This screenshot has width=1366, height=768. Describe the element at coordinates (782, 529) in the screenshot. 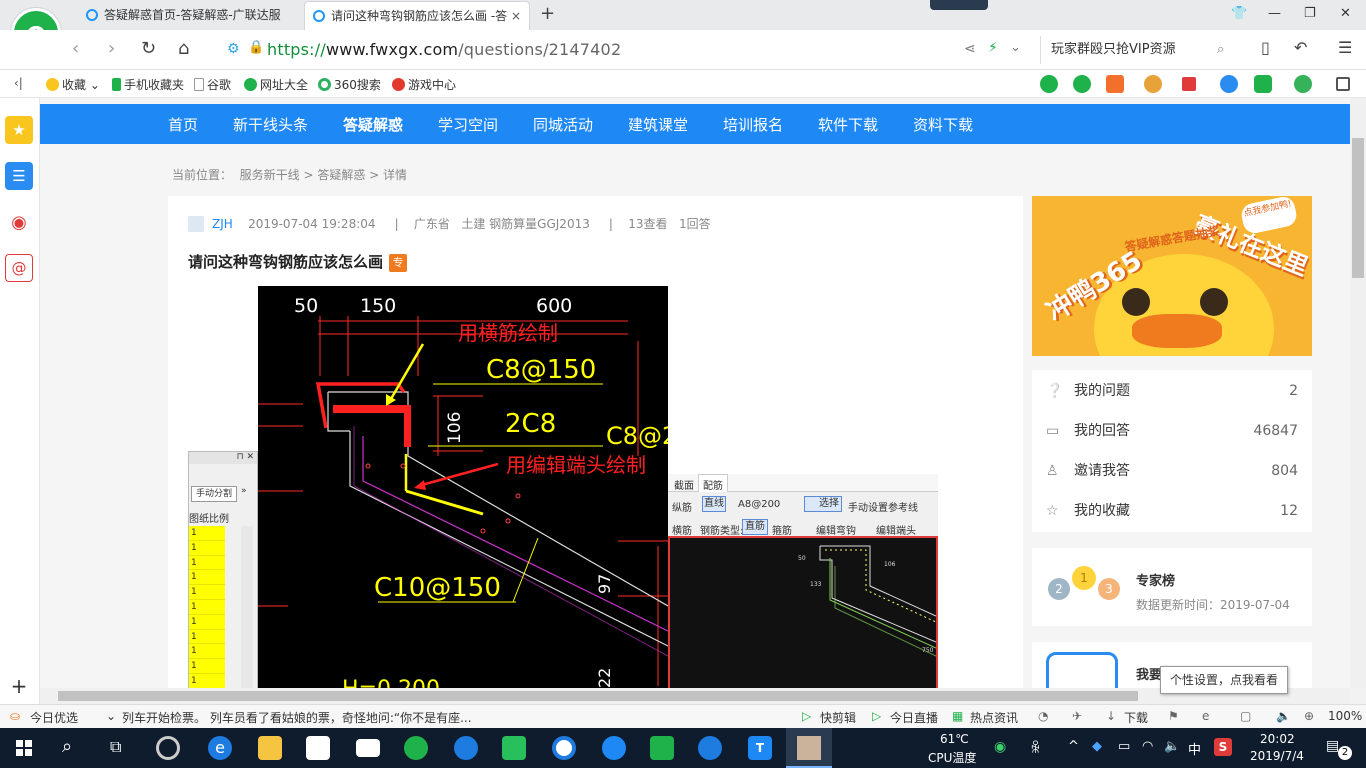

I see `stirrup-button: 箍筋` at that location.